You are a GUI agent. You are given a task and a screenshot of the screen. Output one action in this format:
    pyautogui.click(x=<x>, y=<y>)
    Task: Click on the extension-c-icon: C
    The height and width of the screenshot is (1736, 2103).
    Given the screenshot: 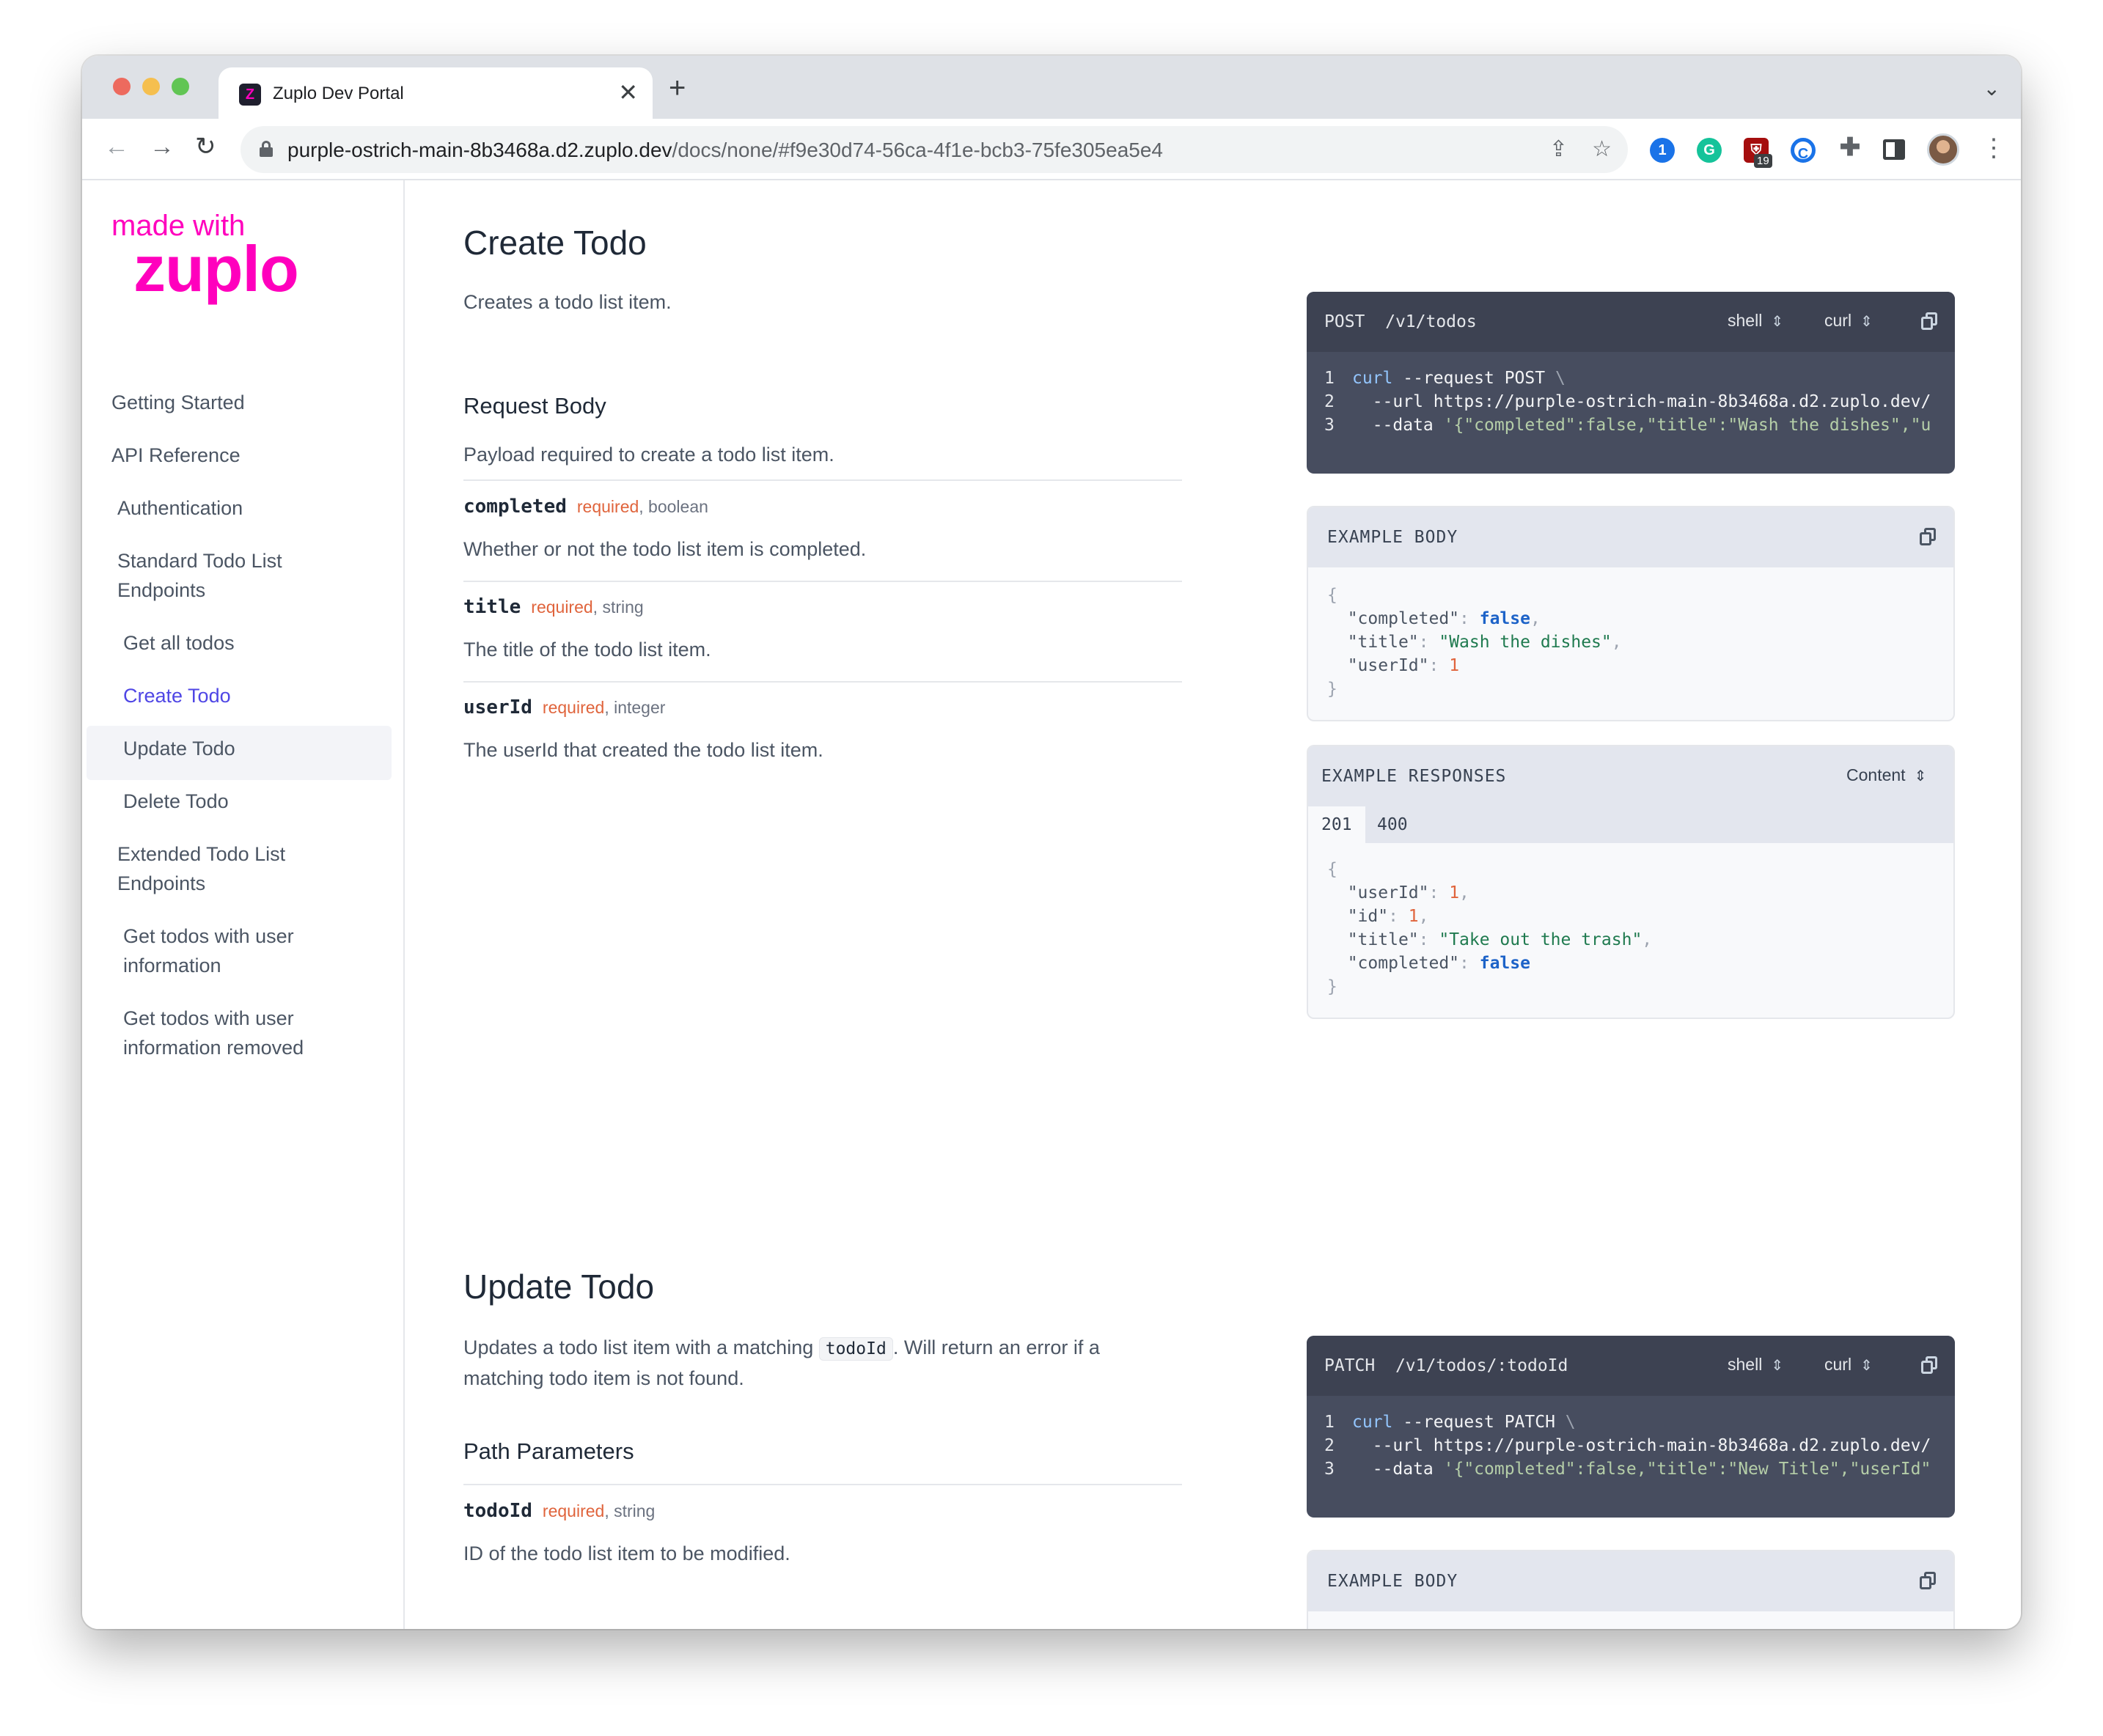 What is the action you would take?
    pyautogui.click(x=1803, y=151)
    